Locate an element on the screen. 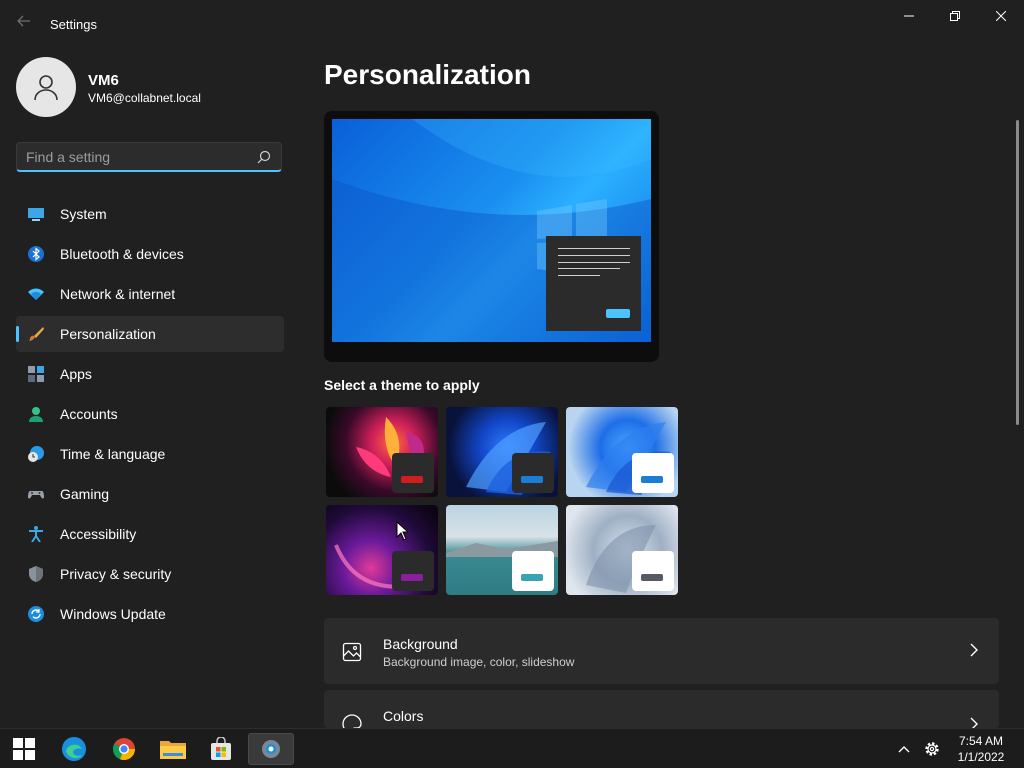 This screenshot has width=1024, height=768. taskbar: 7:54 AM 1/1/2022 is located at coordinates (512, 748).